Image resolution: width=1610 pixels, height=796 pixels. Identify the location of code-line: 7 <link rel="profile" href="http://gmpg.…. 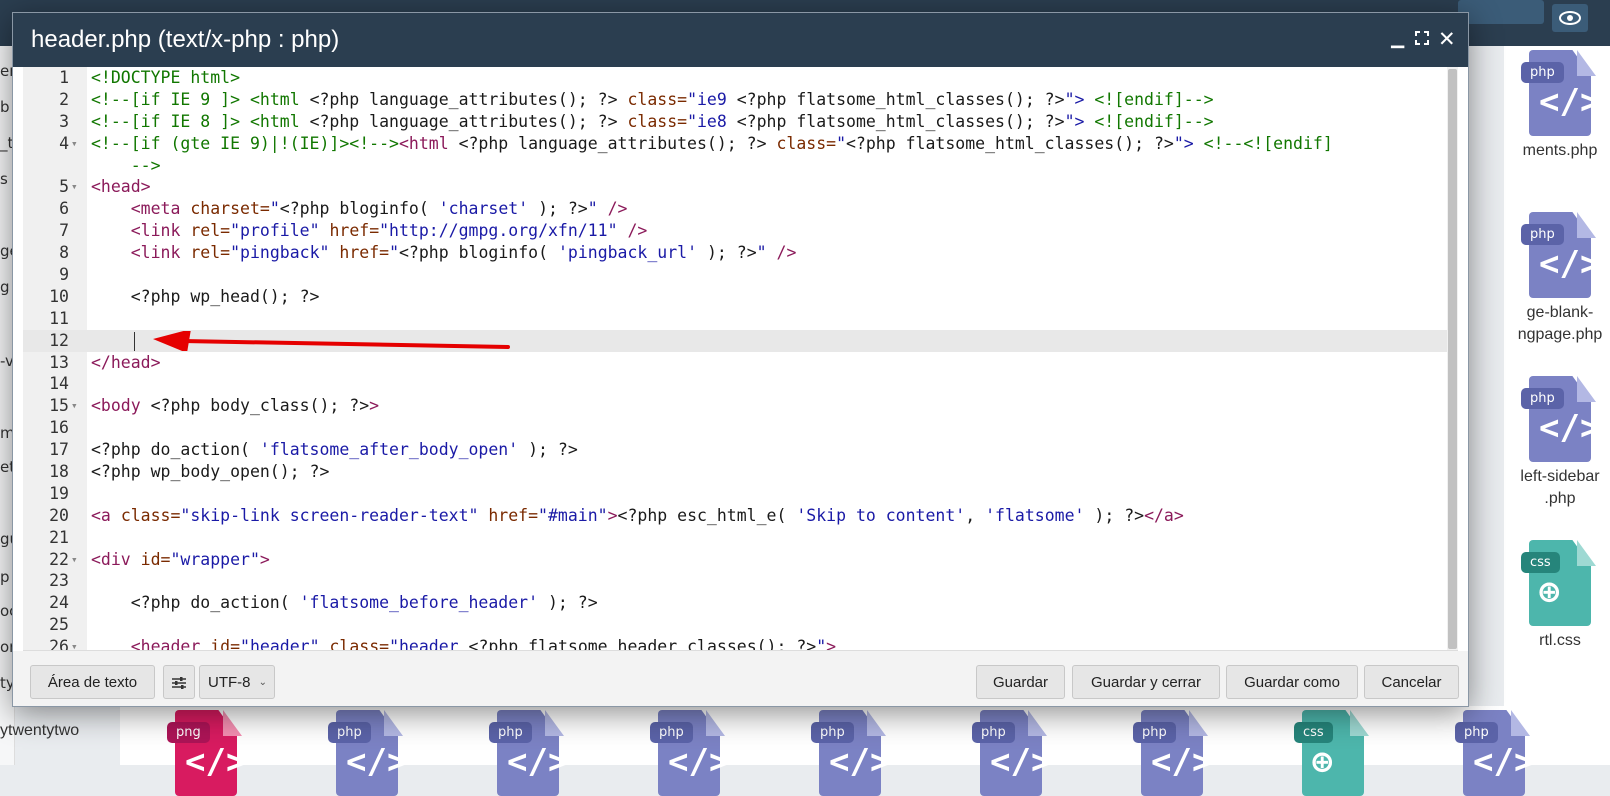
(735, 231).